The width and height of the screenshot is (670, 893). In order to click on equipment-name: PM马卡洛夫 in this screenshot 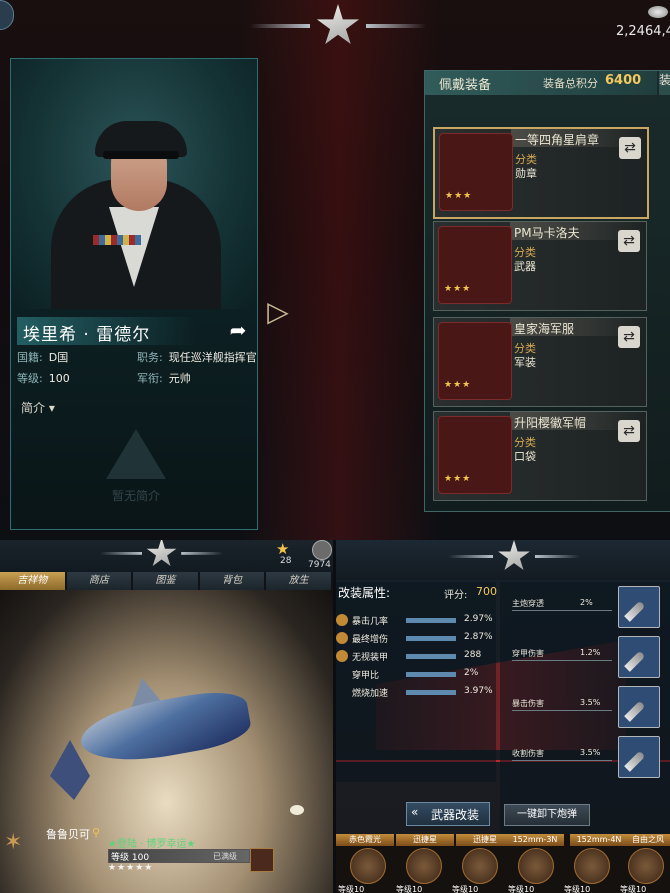, I will do `click(547, 233)`.